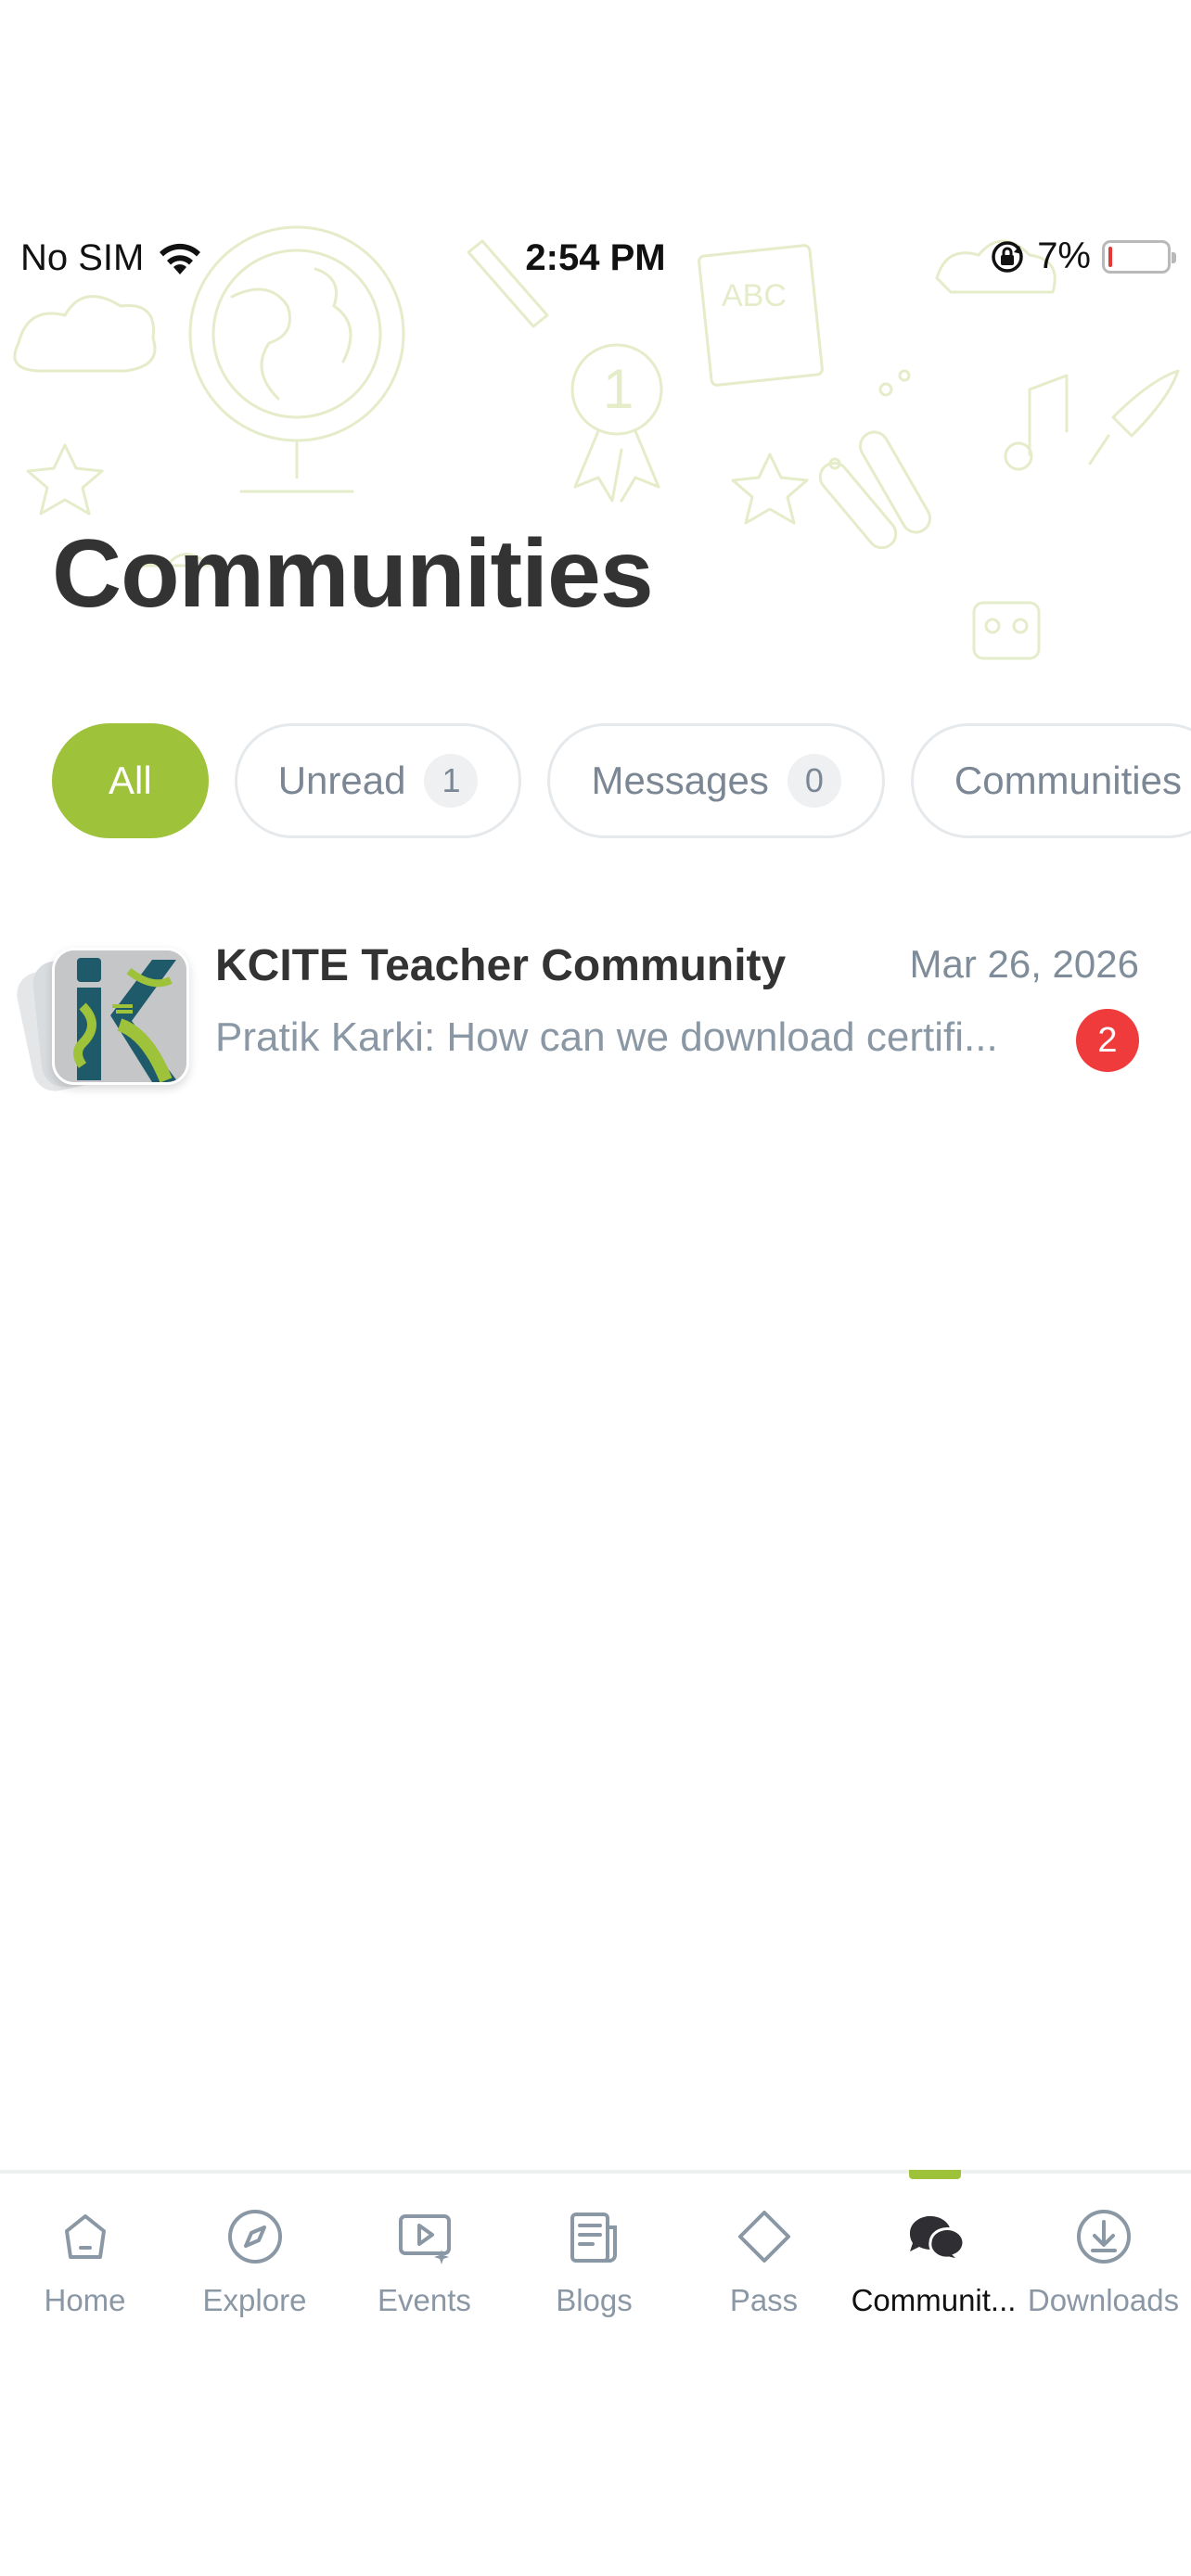 The width and height of the screenshot is (1191, 2576). Describe the element at coordinates (936, 2239) in the screenshot. I see `chat-bubbles-icon` at that location.